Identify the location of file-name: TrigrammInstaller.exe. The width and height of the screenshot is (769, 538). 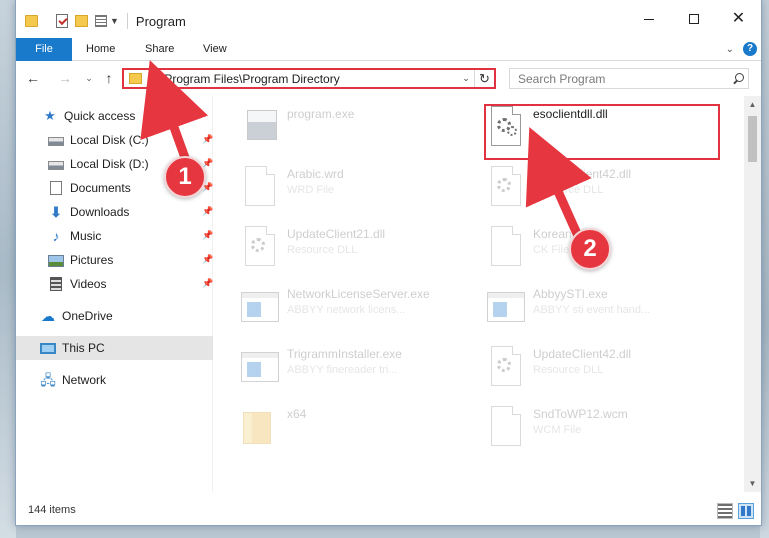
(344, 354).